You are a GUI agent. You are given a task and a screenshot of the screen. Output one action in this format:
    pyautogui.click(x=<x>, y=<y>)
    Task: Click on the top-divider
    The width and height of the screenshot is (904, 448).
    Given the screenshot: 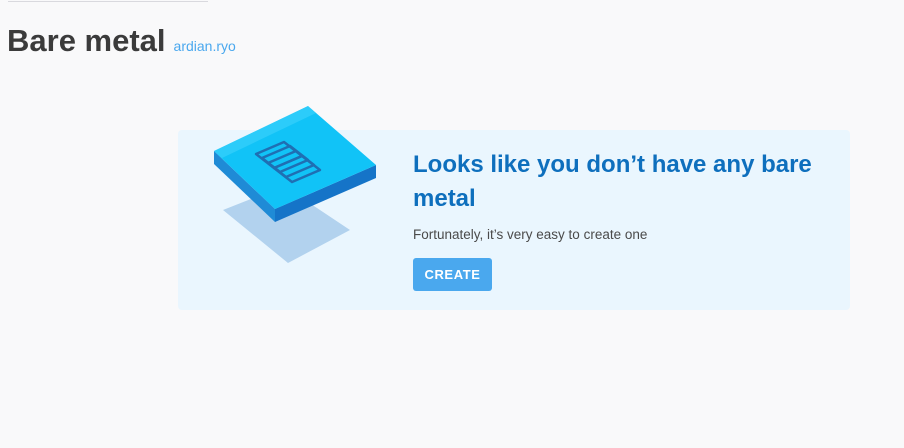 What is the action you would take?
    pyautogui.click(x=108, y=1)
    